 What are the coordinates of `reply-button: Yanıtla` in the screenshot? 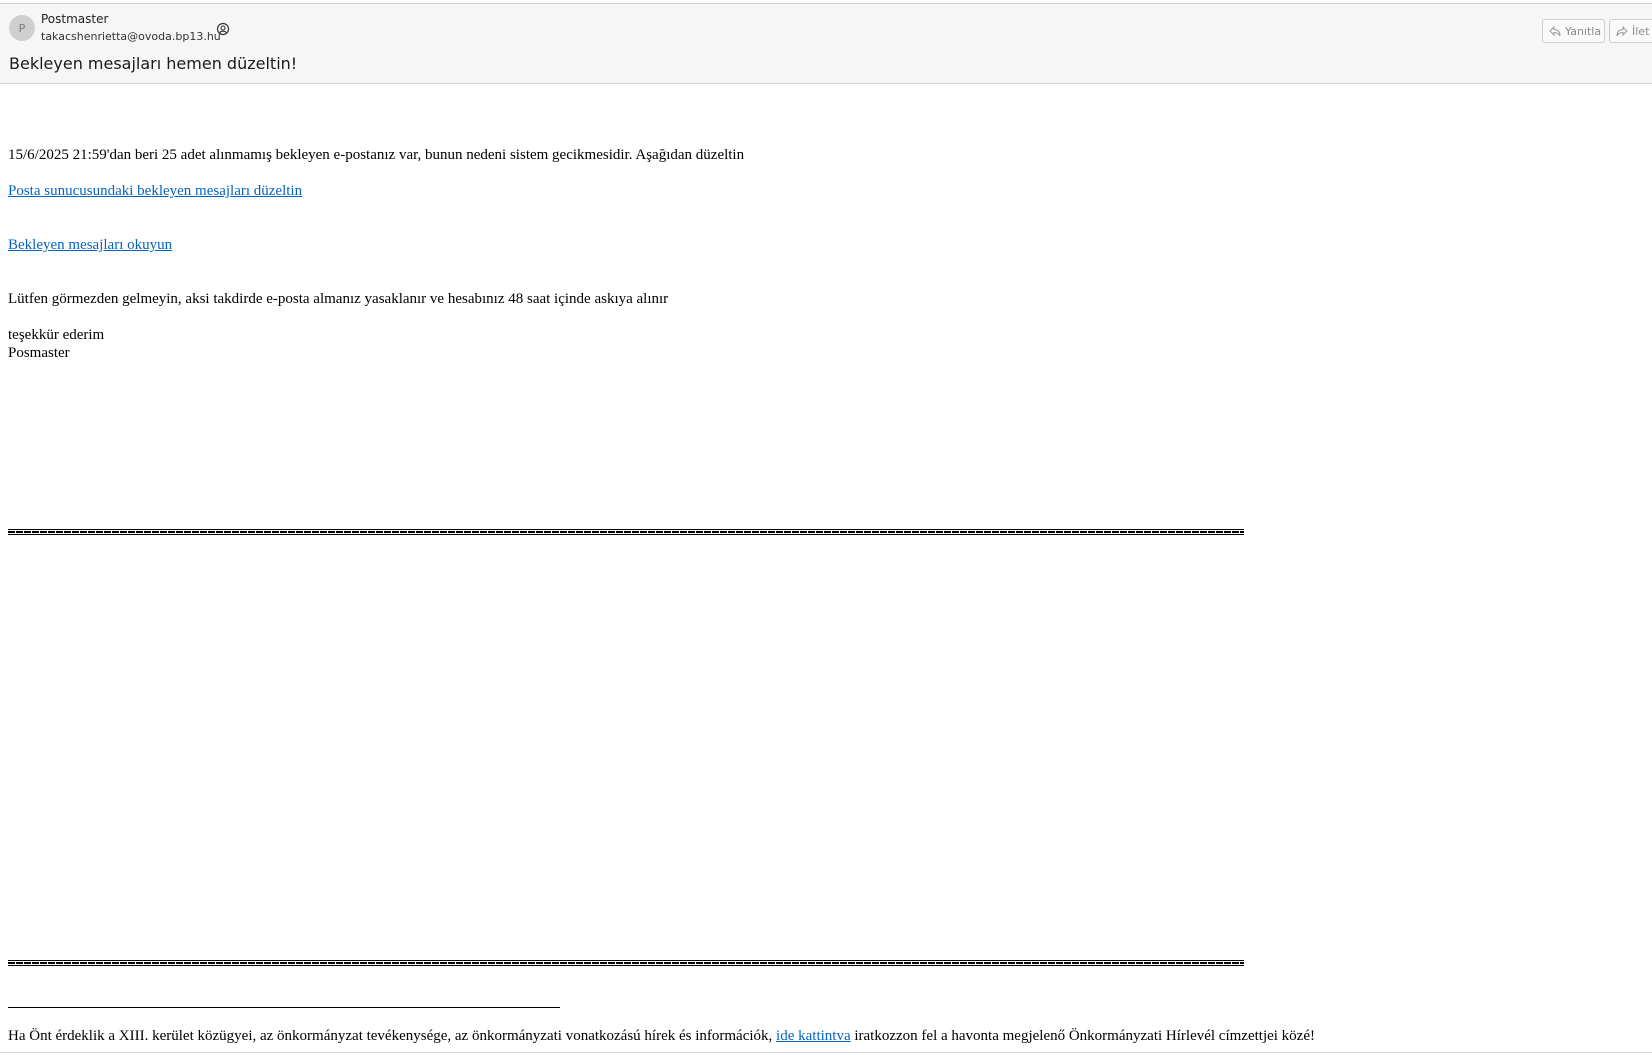 It's located at (1573, 31).